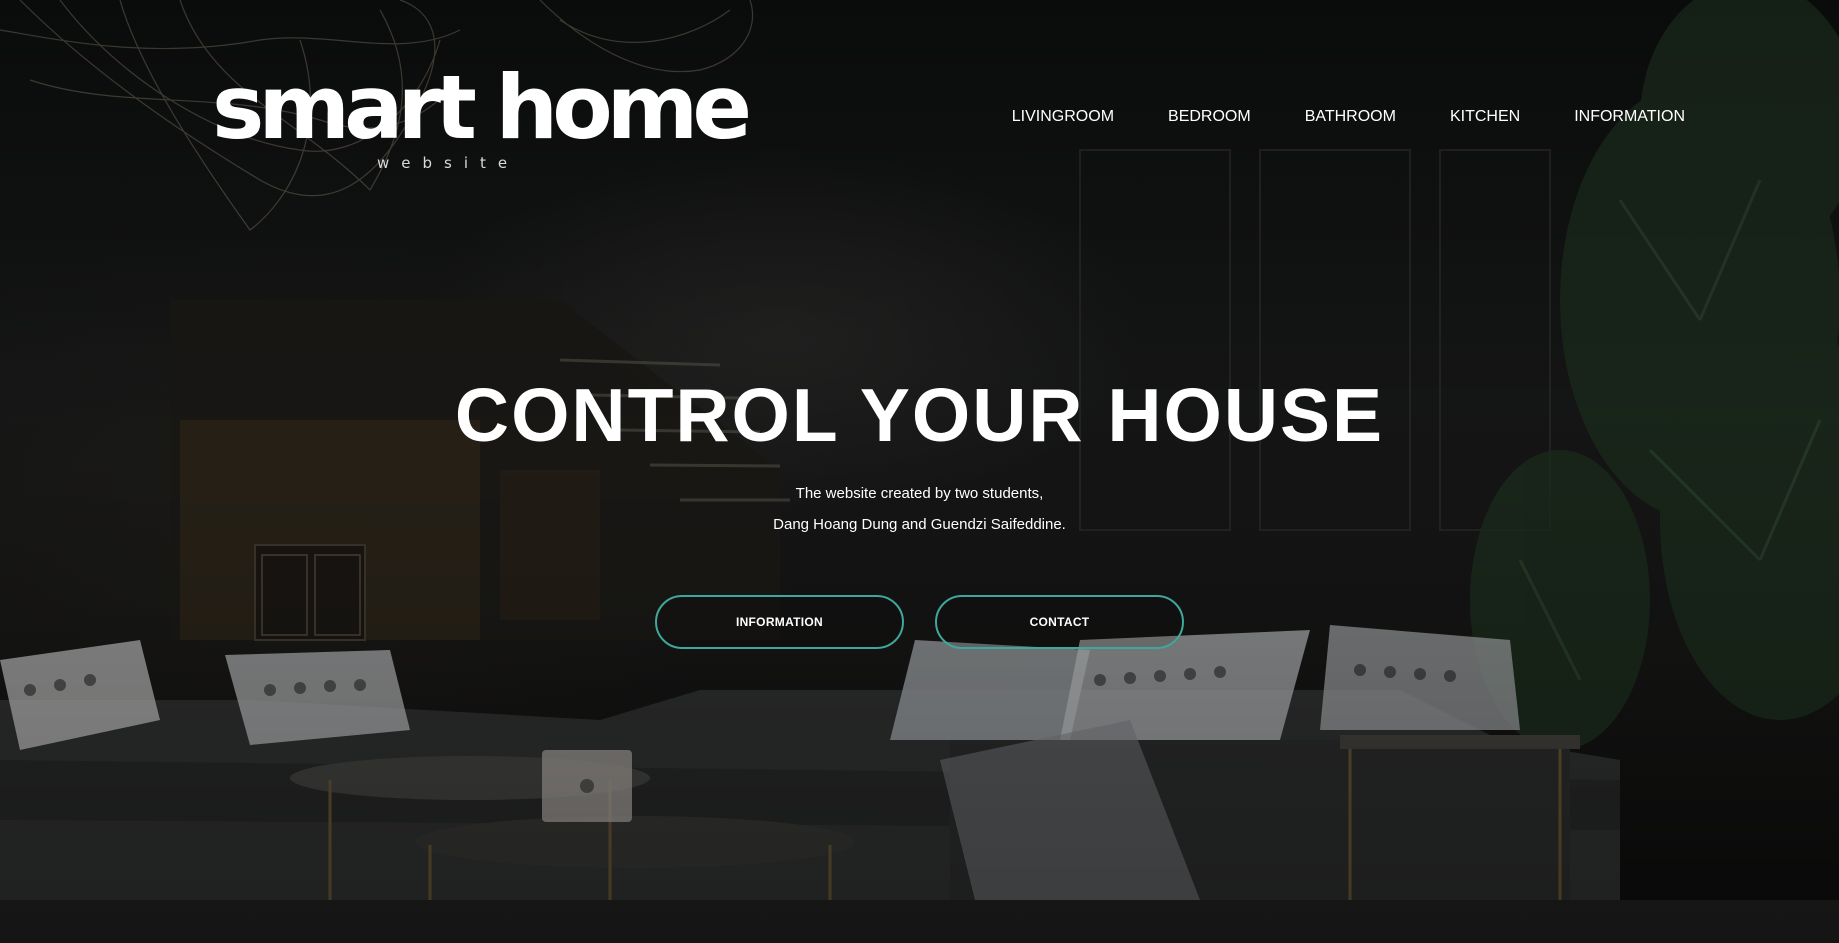  What do you see at coordinates (779, 622) in the screenshot?
I see `information-button: INFORMATION` at bounding box center [779, 622].